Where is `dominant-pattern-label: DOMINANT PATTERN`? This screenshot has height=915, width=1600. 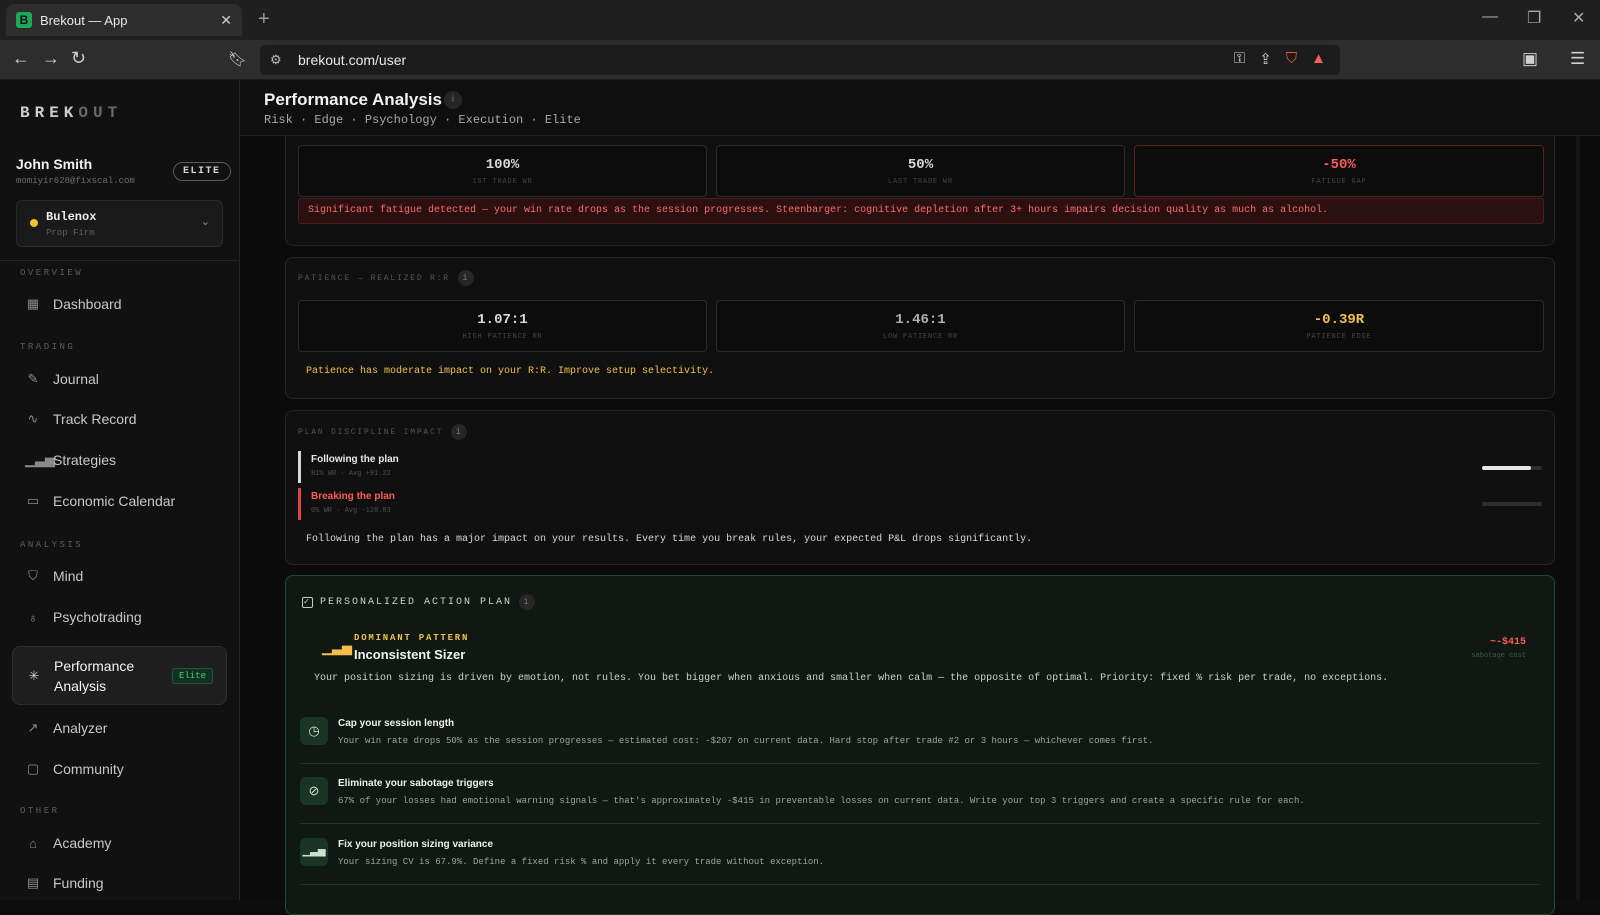
dominant-pattern-label: DOMINANT PATTERN is located at coordinates (412, 638).